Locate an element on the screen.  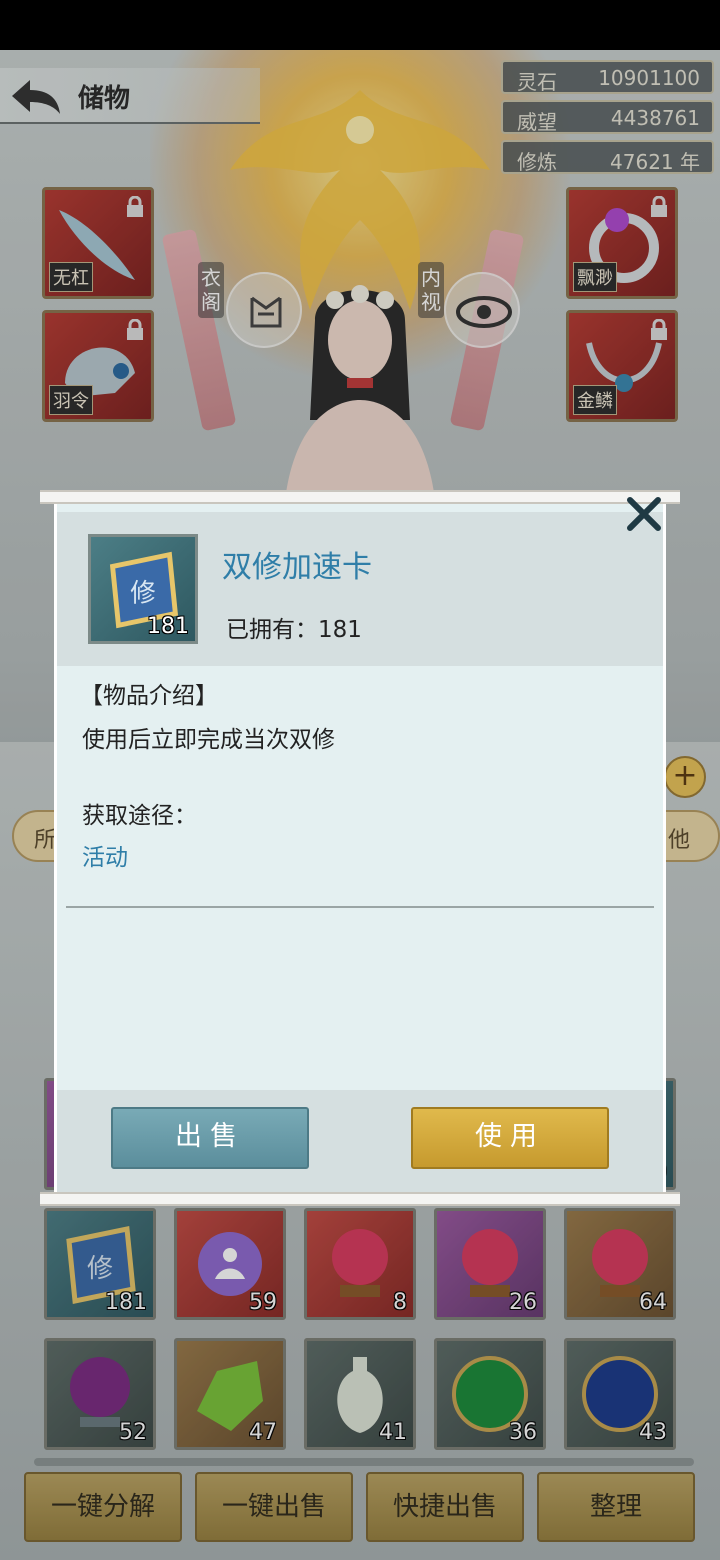
item-count: 181 is located at coordinates (168, 626).